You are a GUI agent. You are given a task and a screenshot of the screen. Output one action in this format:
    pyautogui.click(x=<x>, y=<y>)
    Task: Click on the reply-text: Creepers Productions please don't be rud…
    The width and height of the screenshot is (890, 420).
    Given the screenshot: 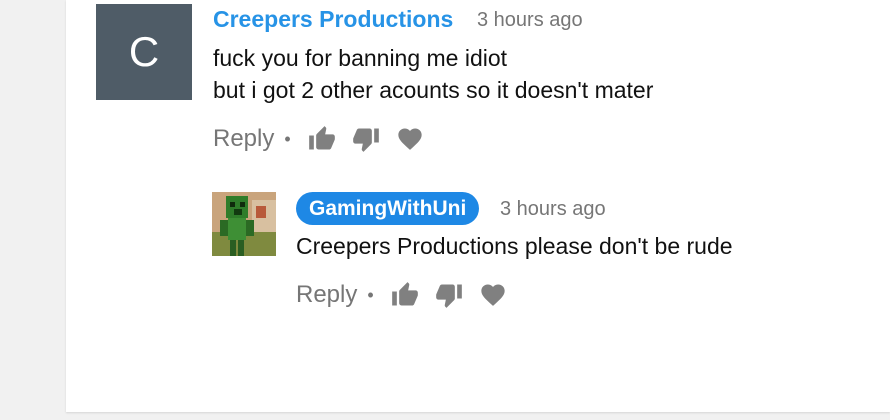 What is the action you would take?
    pyautogui.click(x=514, y=246)
    